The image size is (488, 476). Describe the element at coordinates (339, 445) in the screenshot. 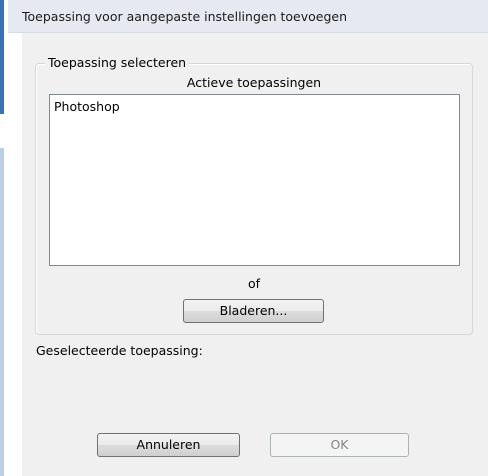

I see `ok-button: OK` at that location.